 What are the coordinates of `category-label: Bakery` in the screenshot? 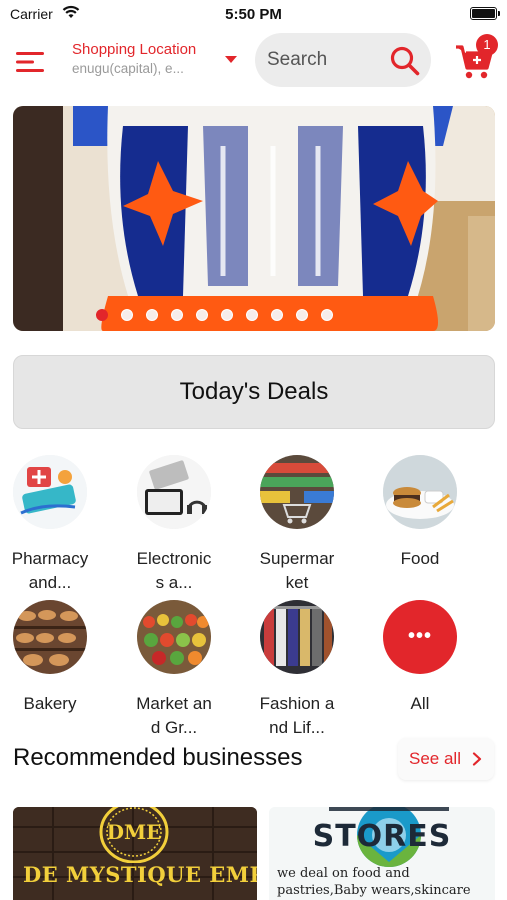 It's located at (50, 703).